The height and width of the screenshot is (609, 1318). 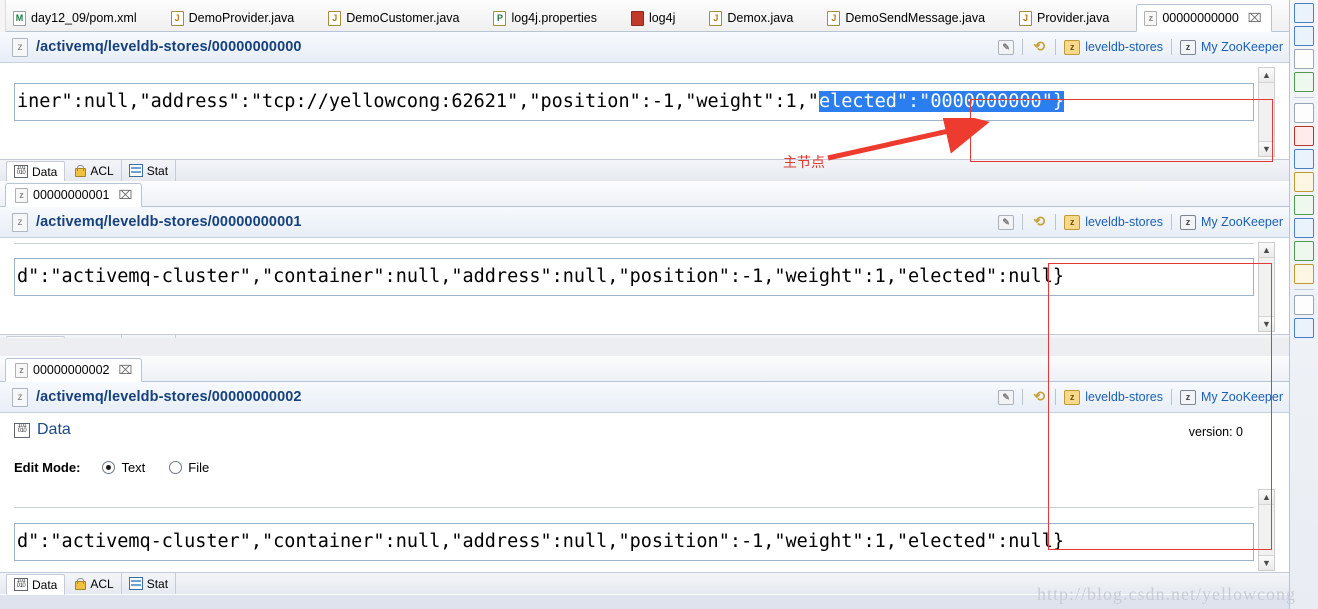 I want to click on log-file-icon, so click(x=637, y=18).